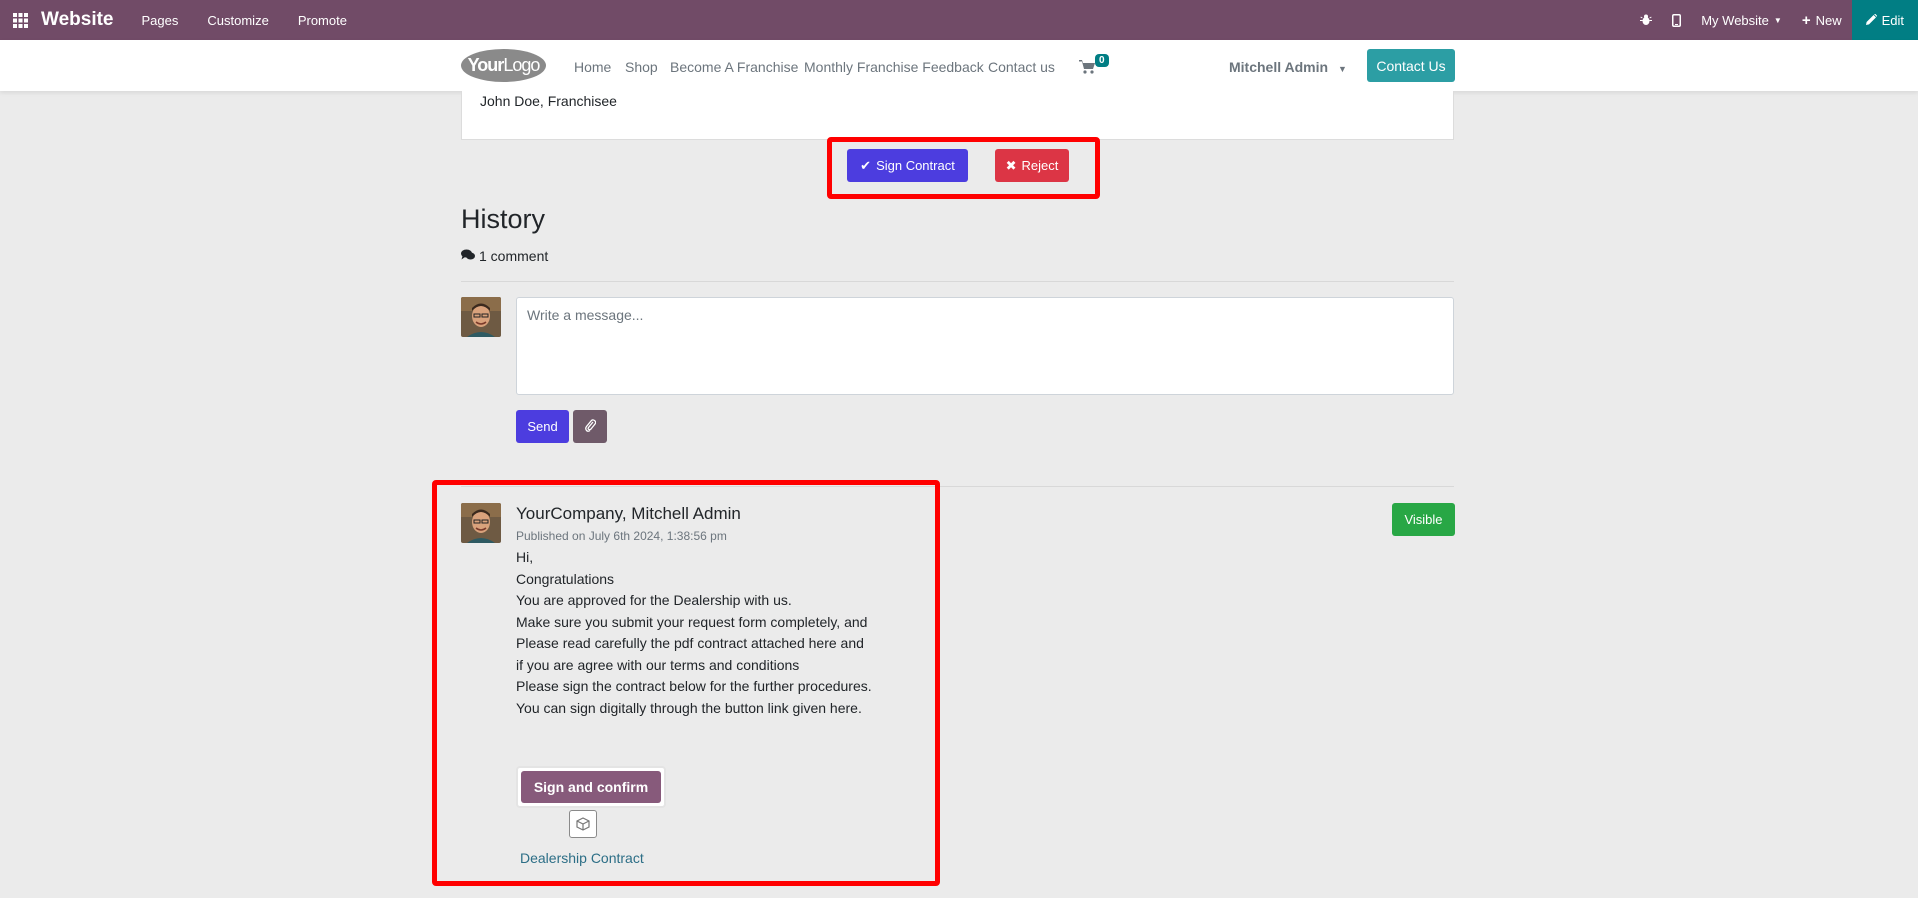 Image resolution: width=1918 pixels, height=898 pixels. Describe the element at coordinates (628, 513) in the screenshot. I see `message-author: YourCompany, Mitchell Admin` at that location.